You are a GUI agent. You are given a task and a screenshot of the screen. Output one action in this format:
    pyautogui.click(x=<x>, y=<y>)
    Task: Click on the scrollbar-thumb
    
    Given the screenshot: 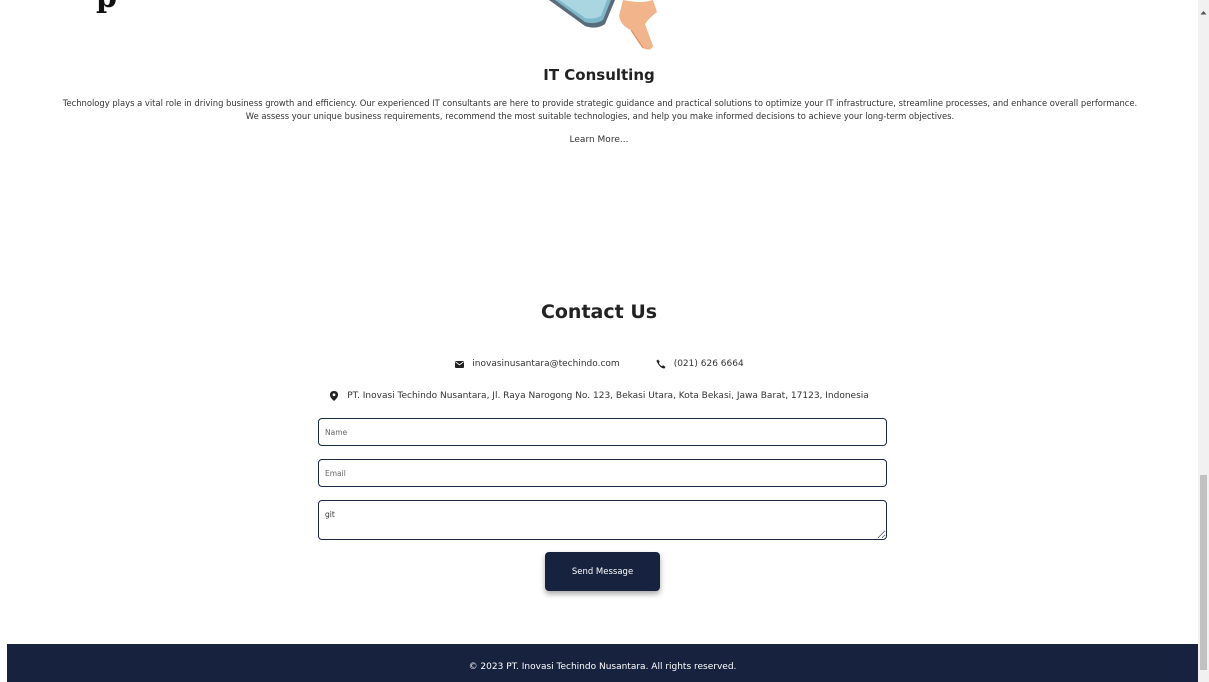 What is the action you would take?
    pyautogui.click(x=1203, y=572)
    